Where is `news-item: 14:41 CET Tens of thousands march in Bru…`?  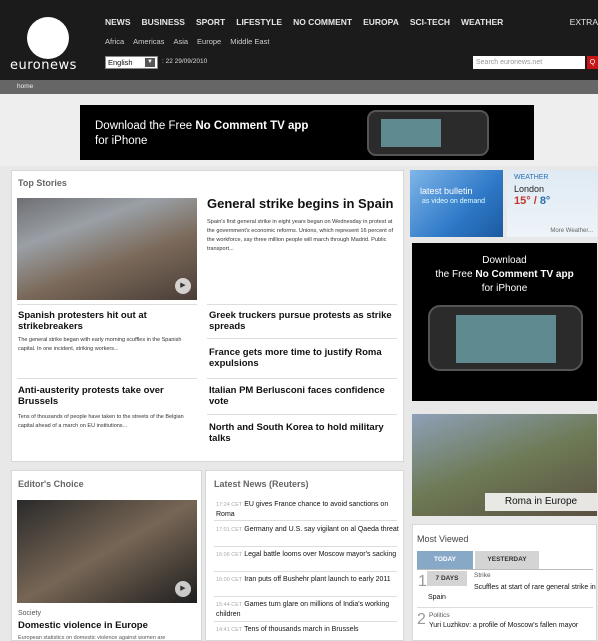 news-item: 14:41 CET Tens of thousands march in Bru… is located at coordinates (308, 630).